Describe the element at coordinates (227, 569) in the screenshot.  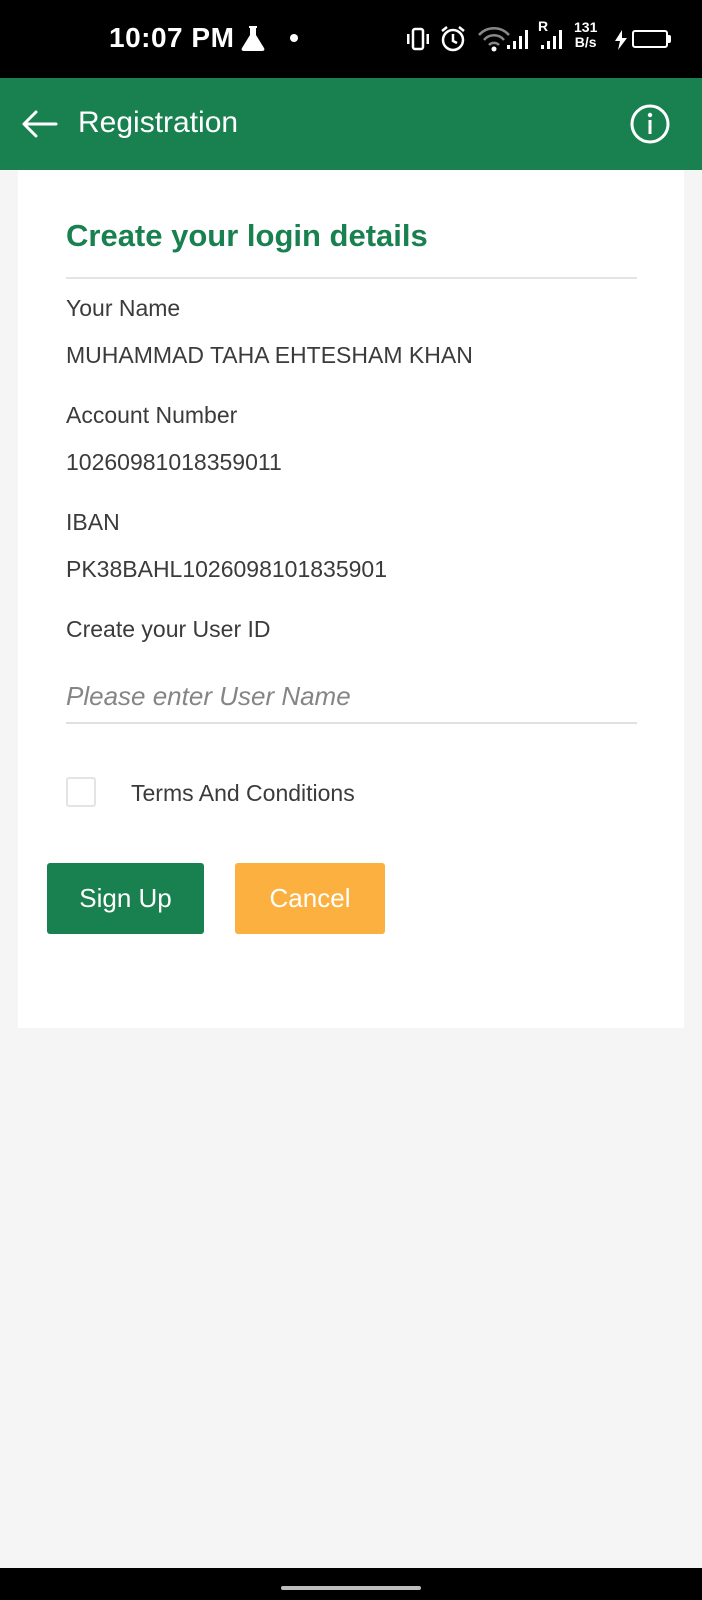
I see `iban-value: PK38BAHL1026098101835901` at that location.